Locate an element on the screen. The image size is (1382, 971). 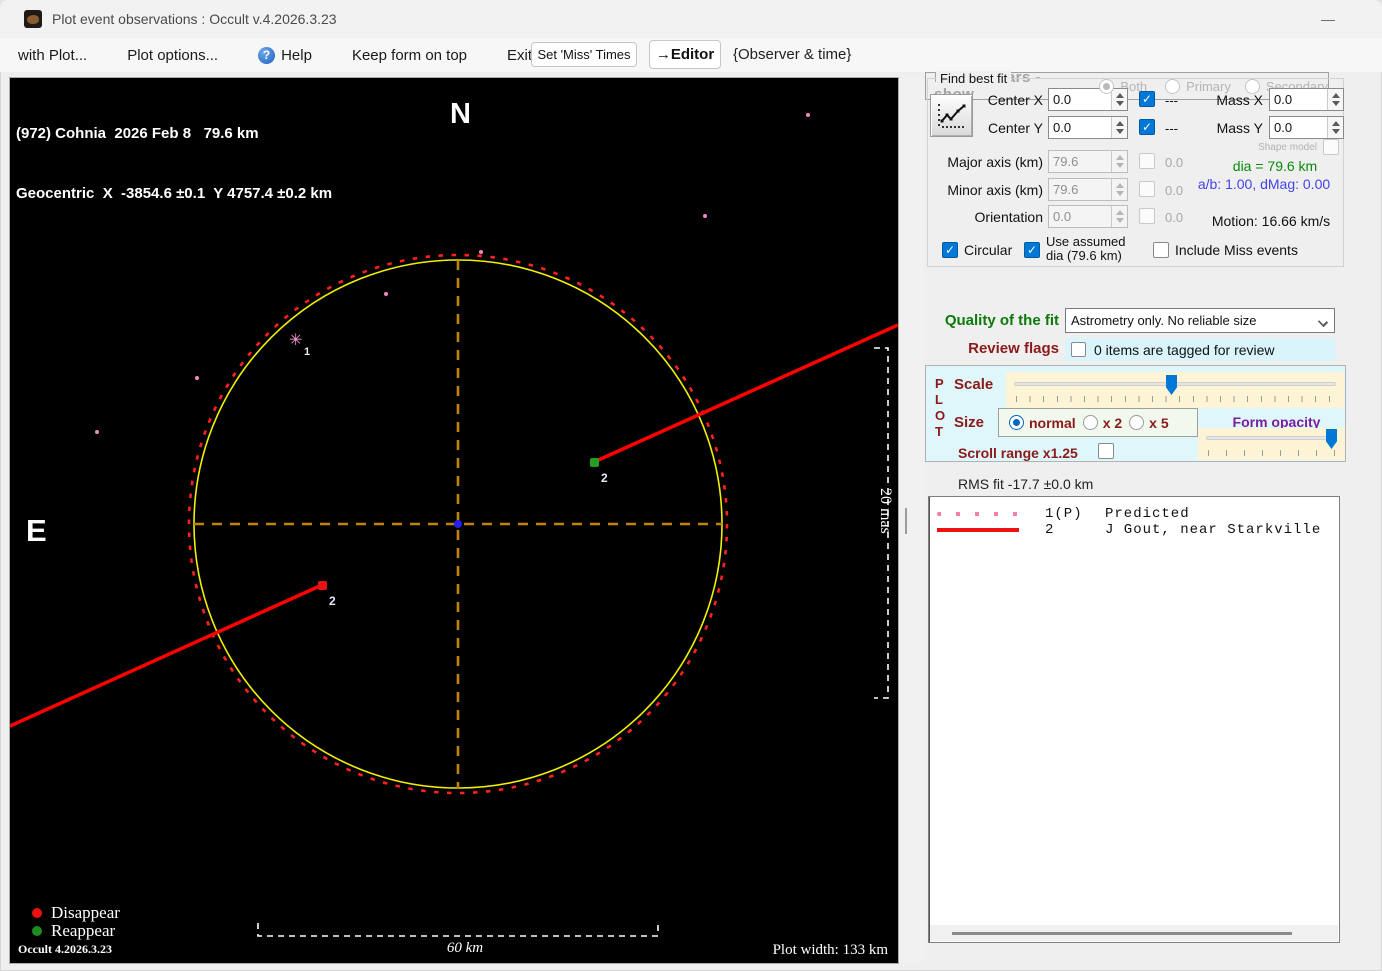
minor-axis-value: 79.6 is located at coordinates (1066, 189).